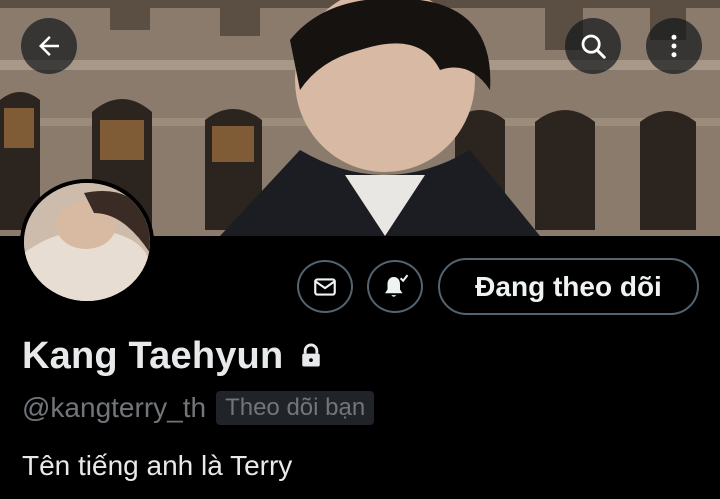  I want to click on lock-icon, so click(311, 356).